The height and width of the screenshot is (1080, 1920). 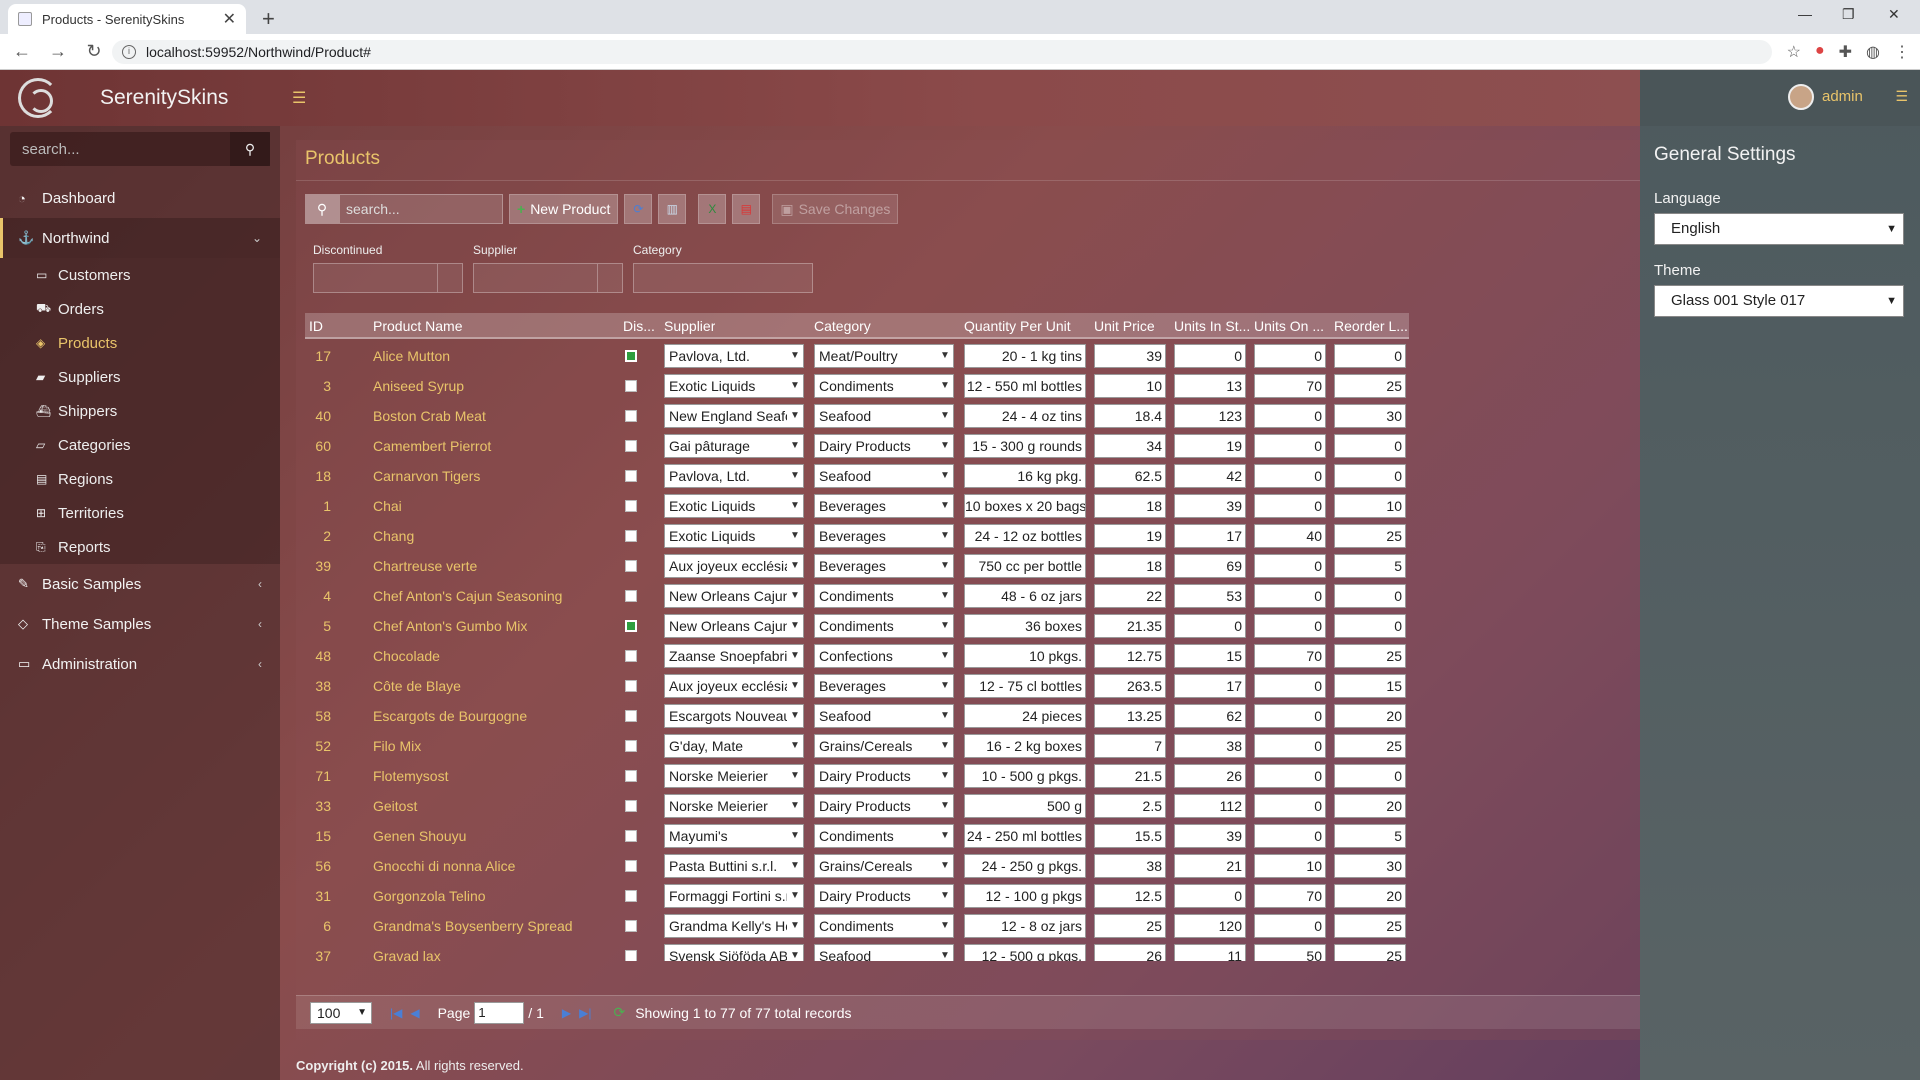 I want to click on unit-price-input: 13.25, so click(x=1130, y=716).